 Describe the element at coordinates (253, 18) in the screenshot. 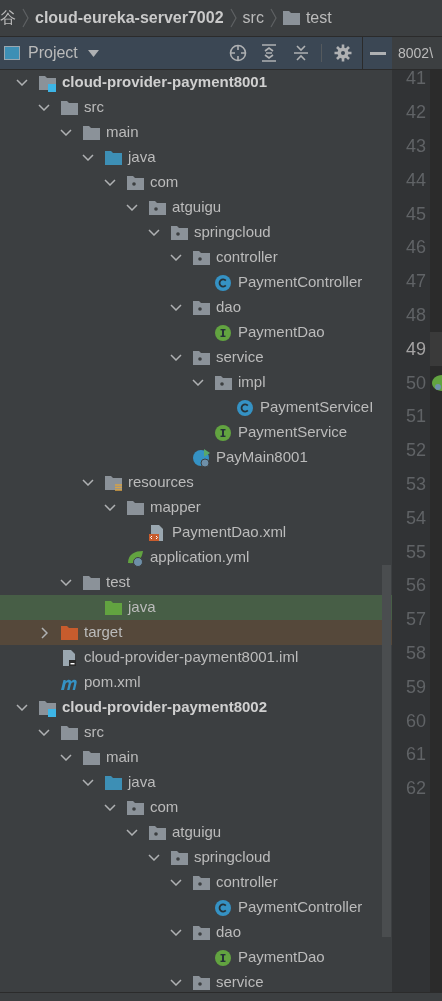

I see `breadcrumb-item: src` at that location.